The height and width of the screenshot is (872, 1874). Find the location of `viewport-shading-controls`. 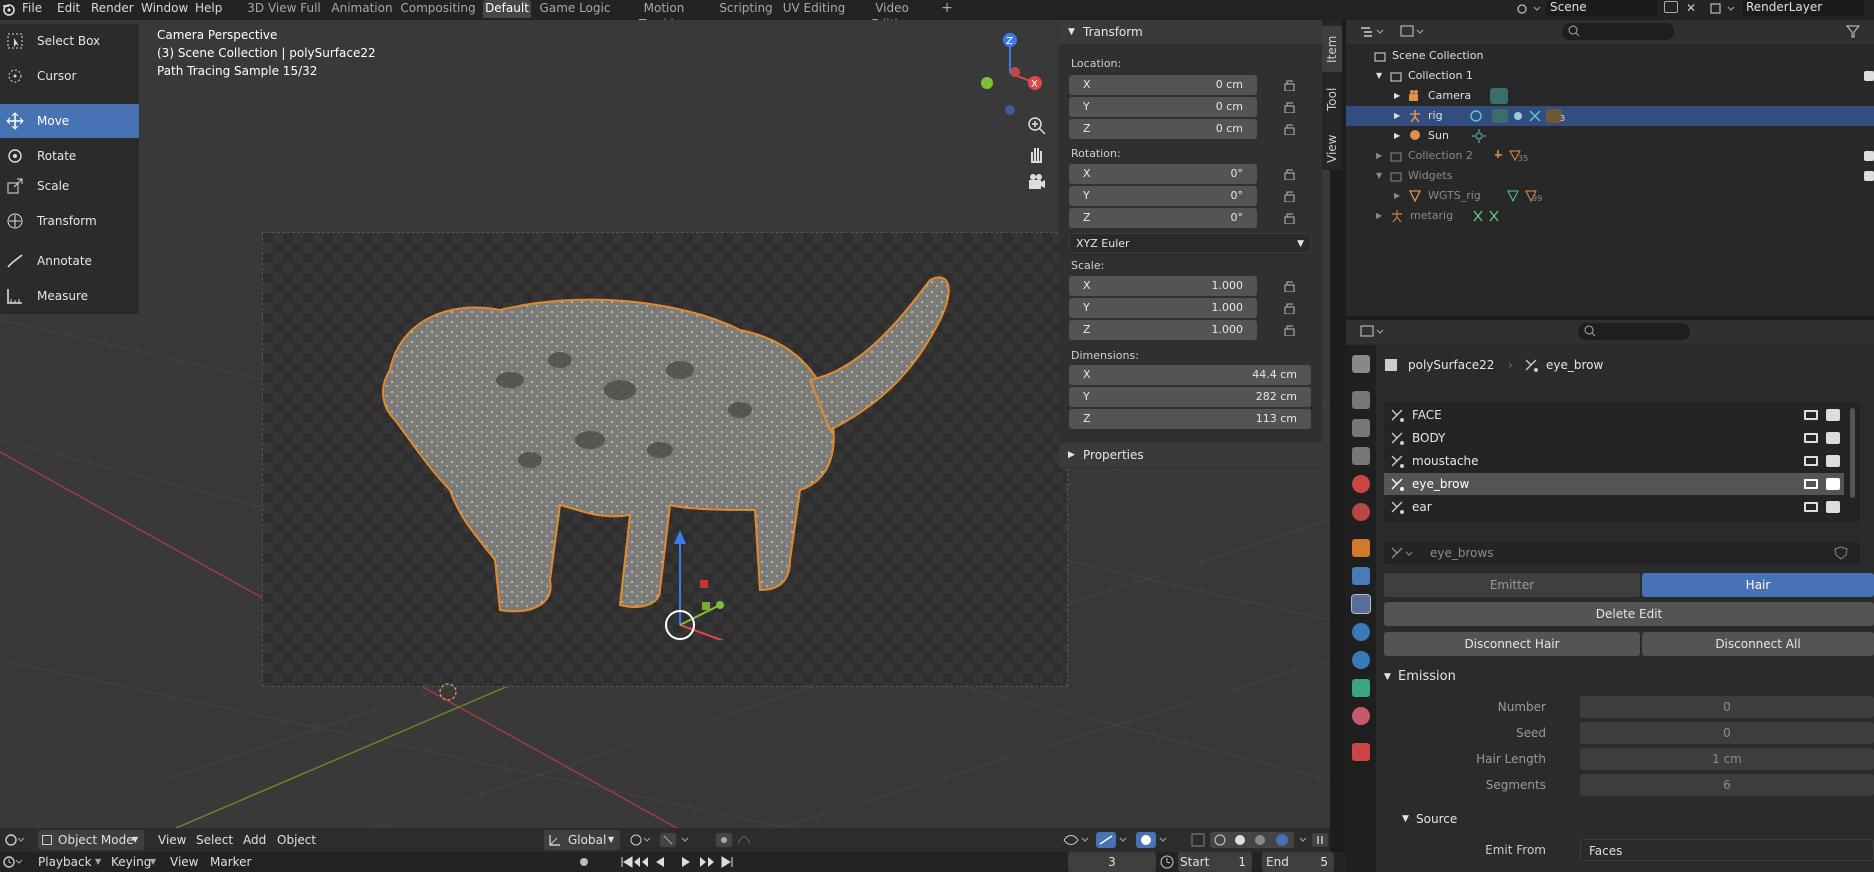

viewport-shading-controls is located at coordinates (1196, 840).